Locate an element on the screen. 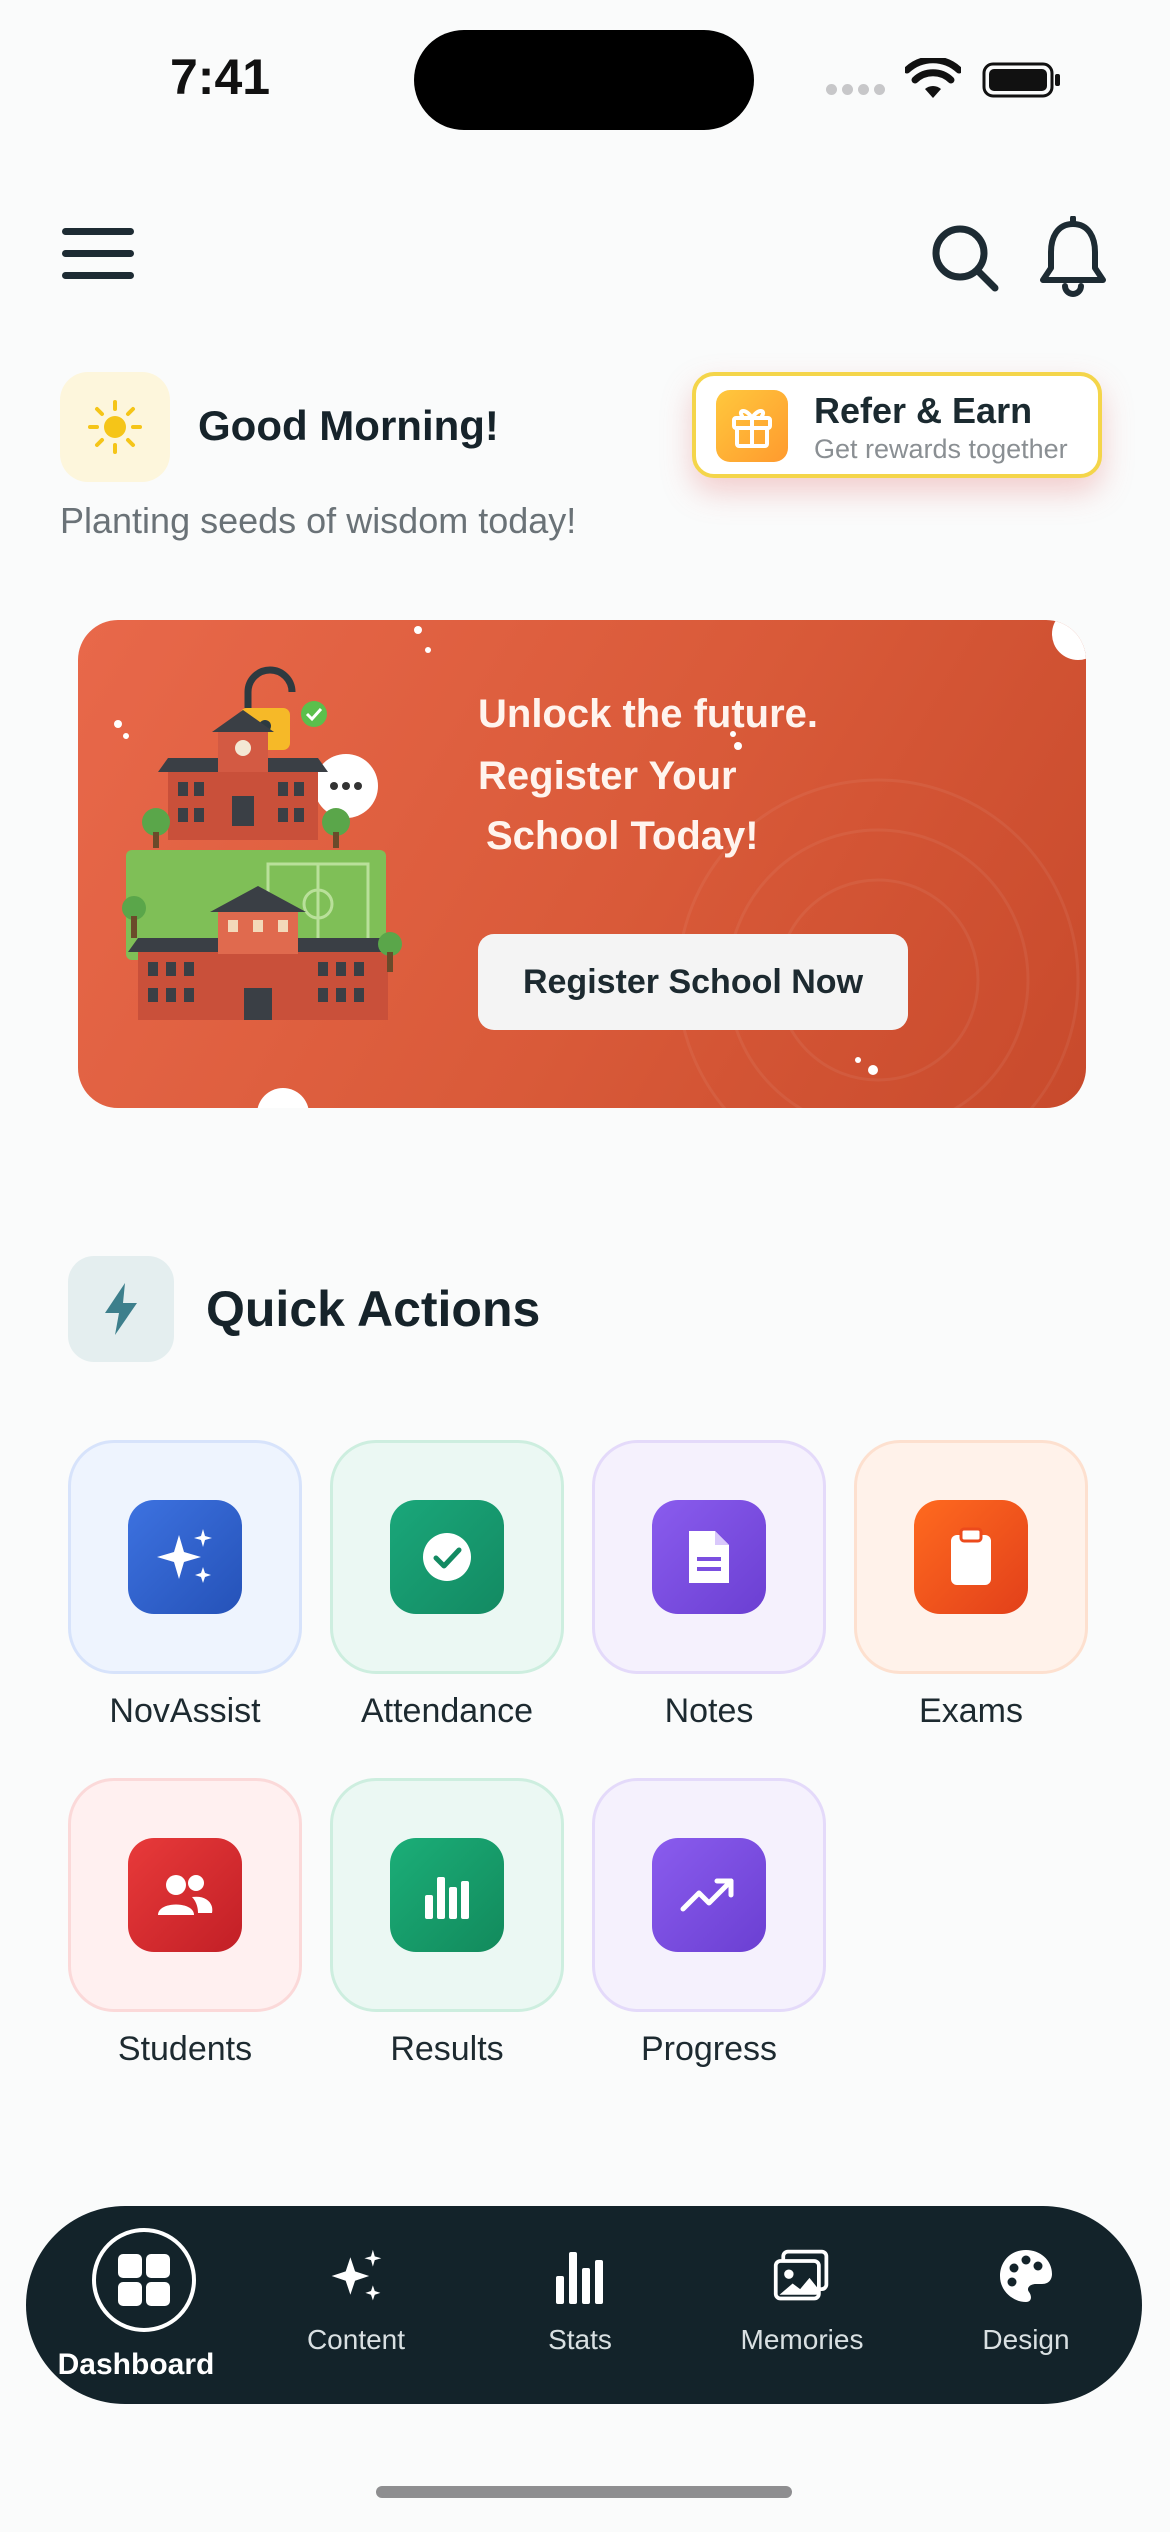  nav-dashboard: Dashboard is located at coordinates (136, 2305).